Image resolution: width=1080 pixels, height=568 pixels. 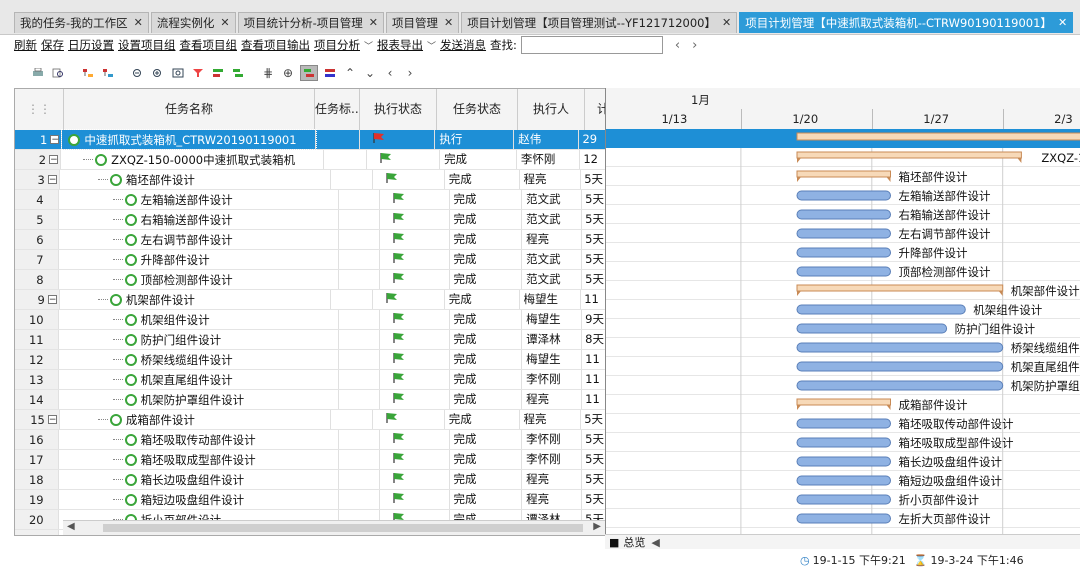 I want to click on table-row: 10 机架组件设计 完成 梅望生 9天, so click(x=310, y=320).